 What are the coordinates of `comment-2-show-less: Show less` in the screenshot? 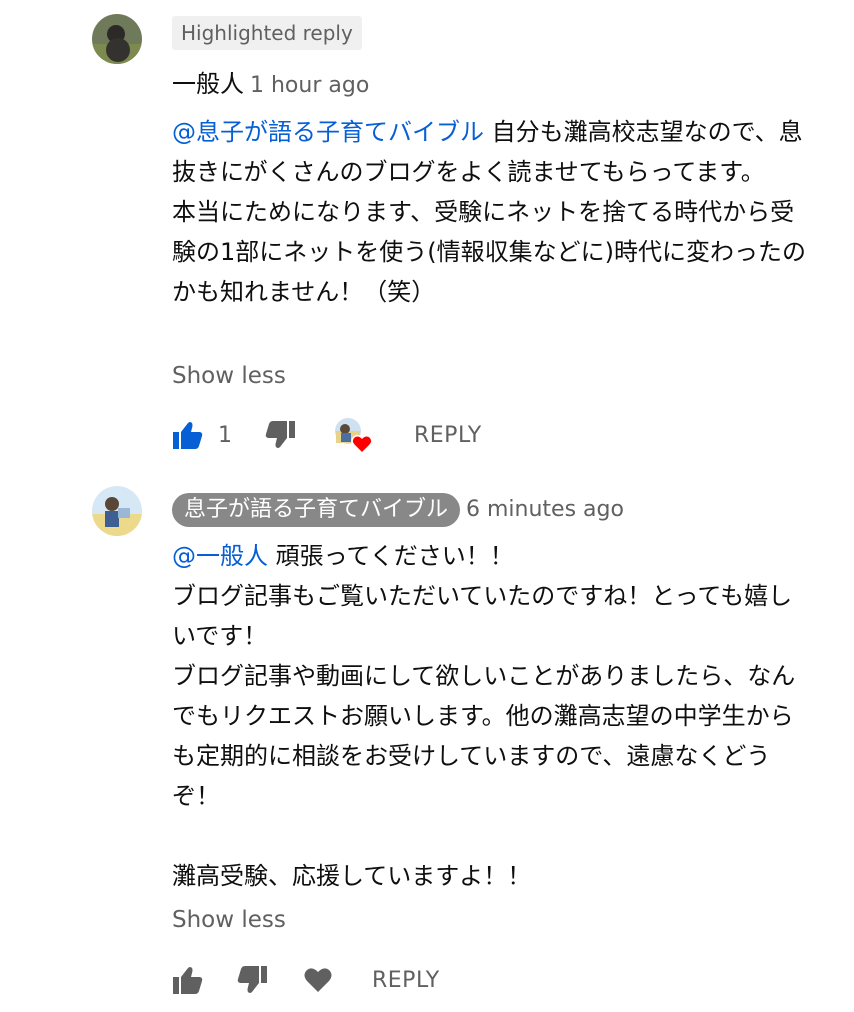 It's located at (492, 920).